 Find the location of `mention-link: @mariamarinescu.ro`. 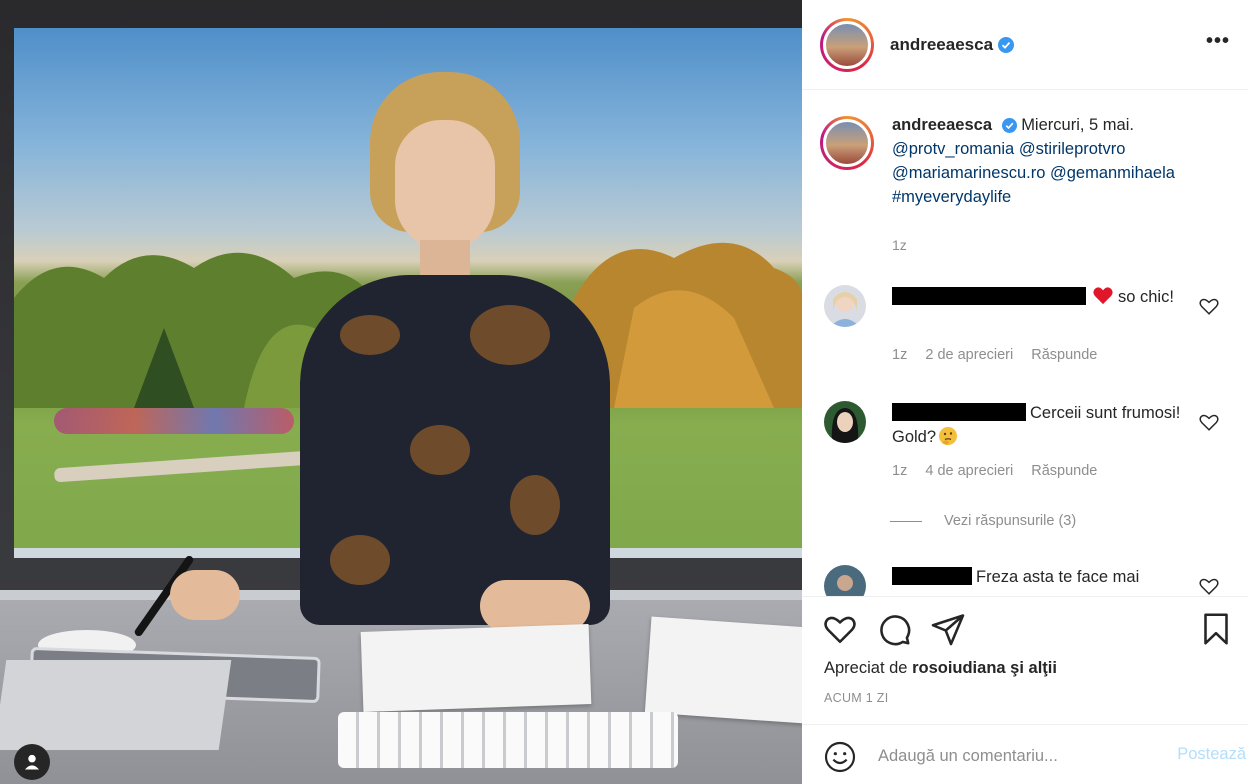

mention-link: @mariamarinescu.ro is located at coordinates (968, 173).